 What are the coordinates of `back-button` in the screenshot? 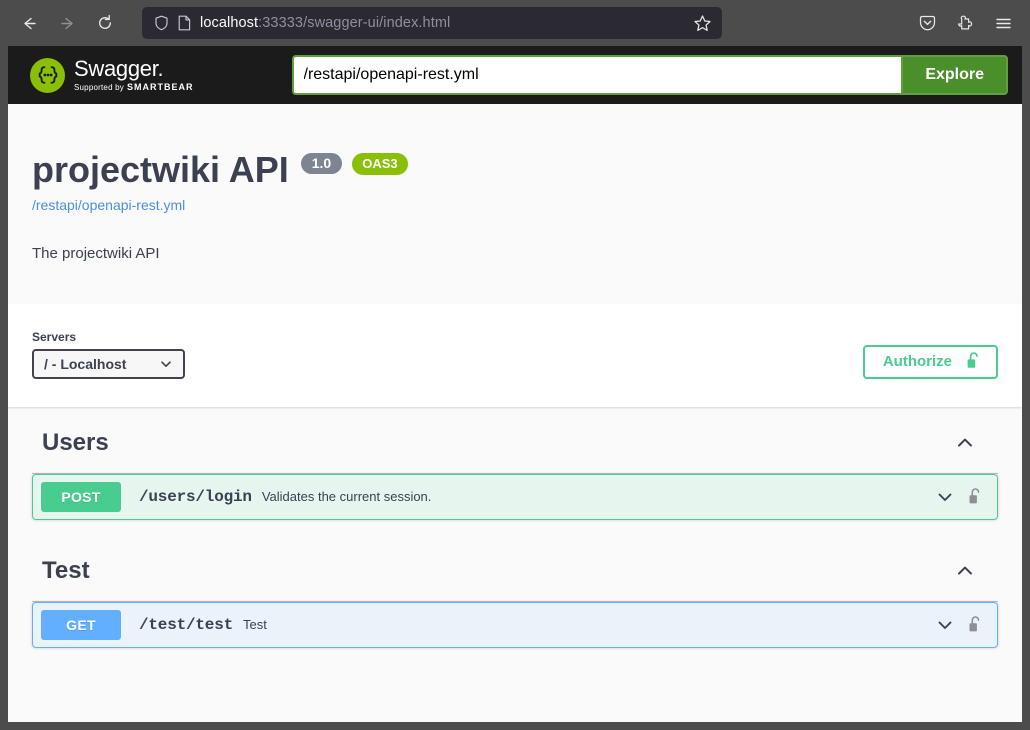 It's located at (29, 23).